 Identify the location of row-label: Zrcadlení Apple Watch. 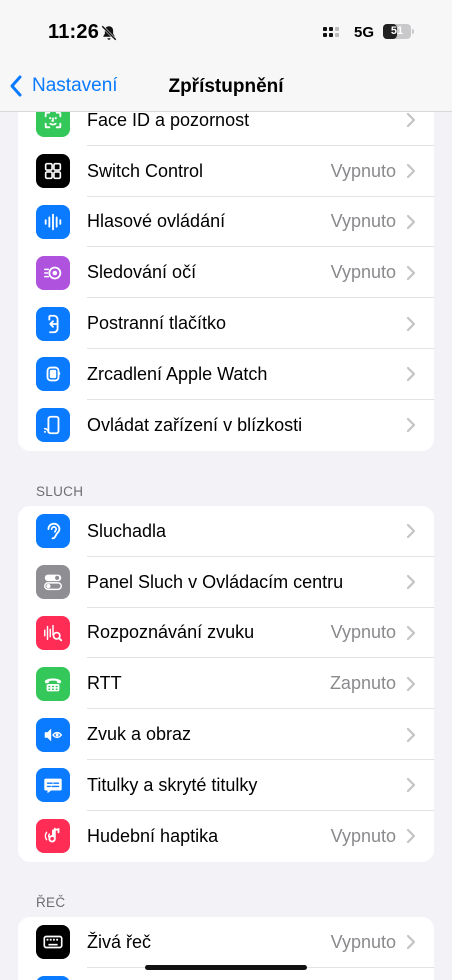
(177, 373).